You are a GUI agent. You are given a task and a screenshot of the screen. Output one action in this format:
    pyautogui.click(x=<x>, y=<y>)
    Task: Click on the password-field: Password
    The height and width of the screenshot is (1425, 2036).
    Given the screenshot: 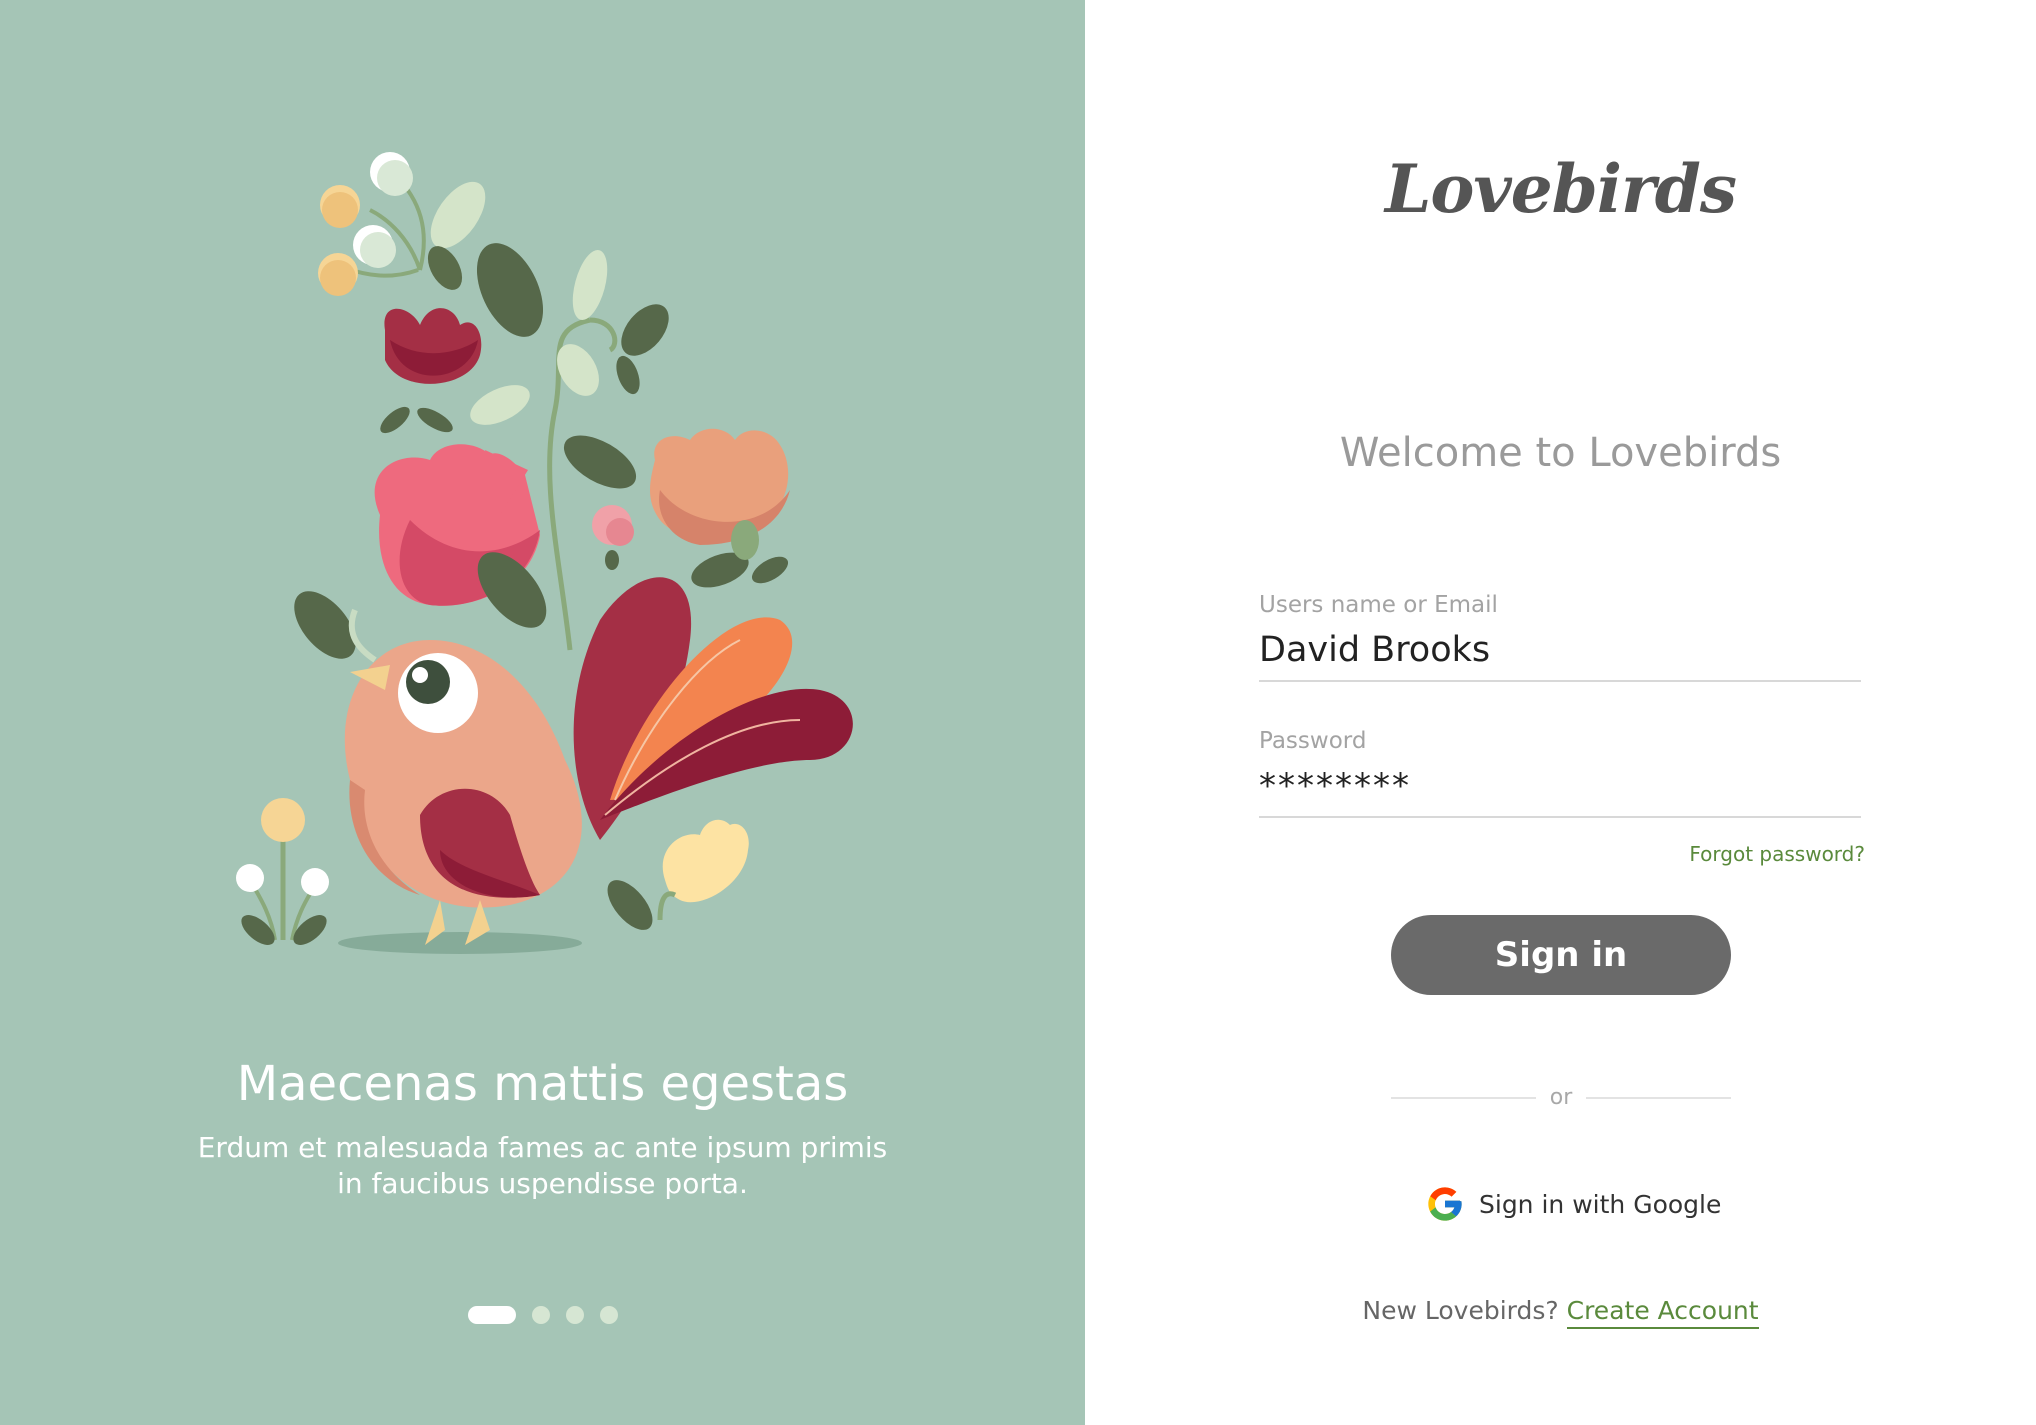 What is the action you would take?
    pyautogui.click(x=1560, y=773)
    